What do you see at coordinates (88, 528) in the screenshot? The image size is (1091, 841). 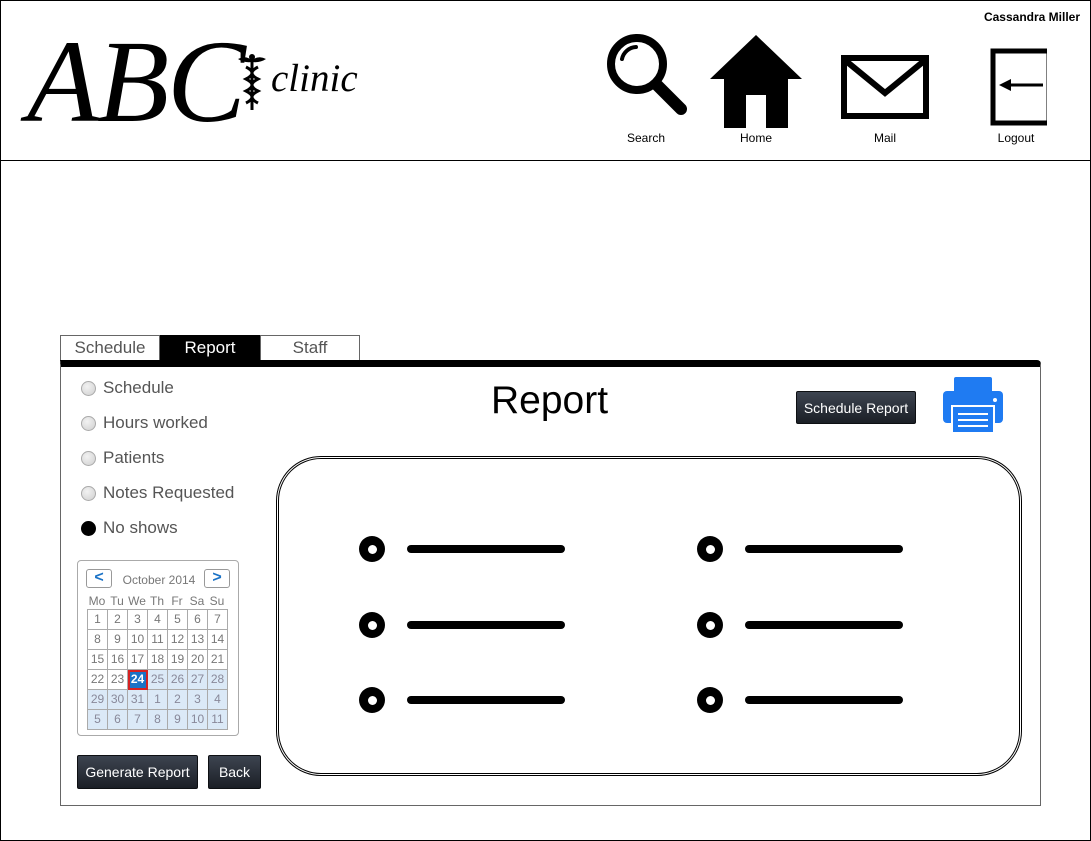 I see `radio-button-checked` at bounding box center [88, 528].